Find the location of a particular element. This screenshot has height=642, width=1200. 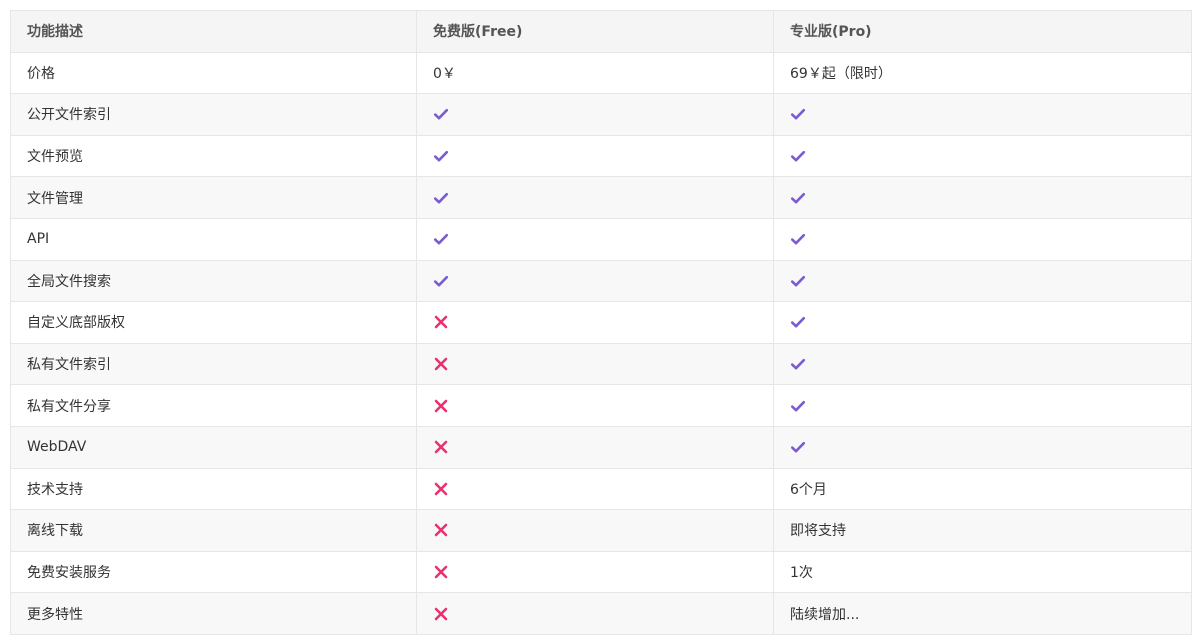

table-row: 文件预览 is located at coordinates (601, 156).